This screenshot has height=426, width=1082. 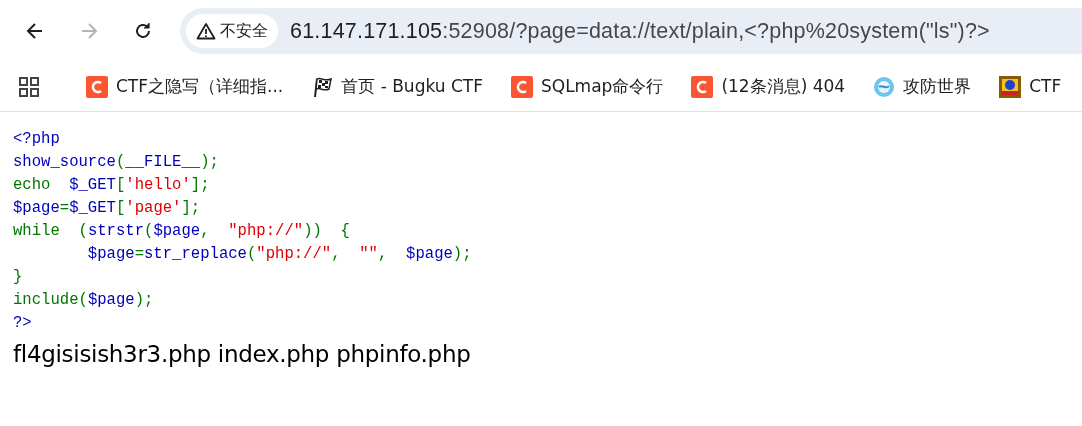 I want to click on code-line: $page=str_replace("php://", "", $page);, so click(x=279, y=254).